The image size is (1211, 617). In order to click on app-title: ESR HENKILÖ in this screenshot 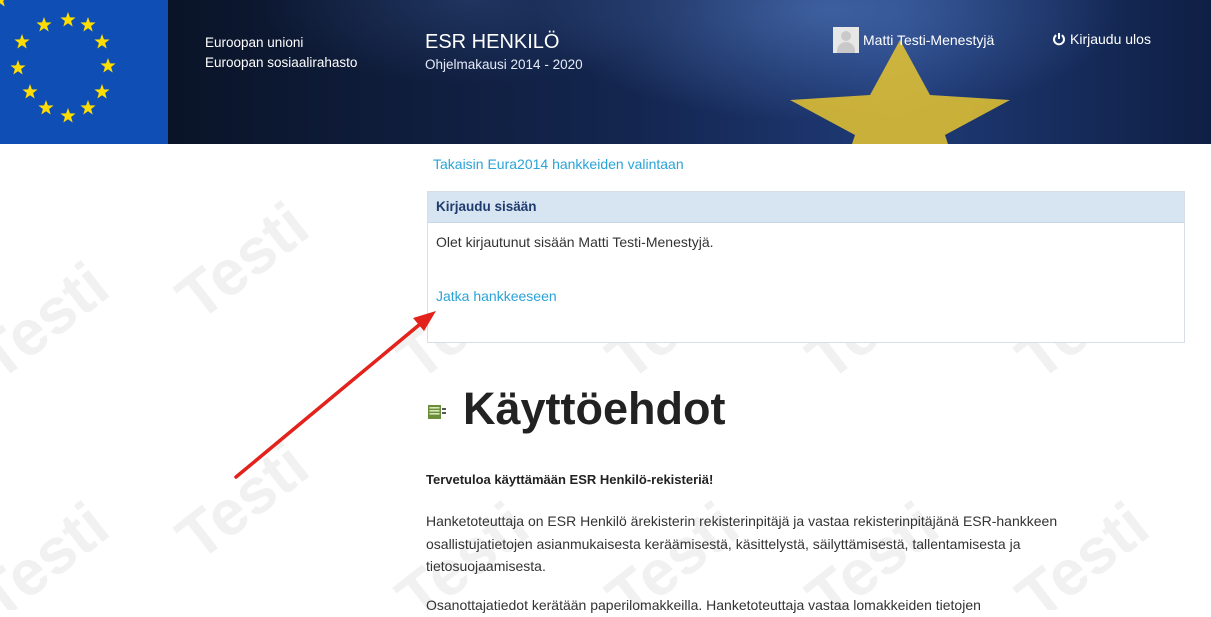, I will do `click(492, 42)`.